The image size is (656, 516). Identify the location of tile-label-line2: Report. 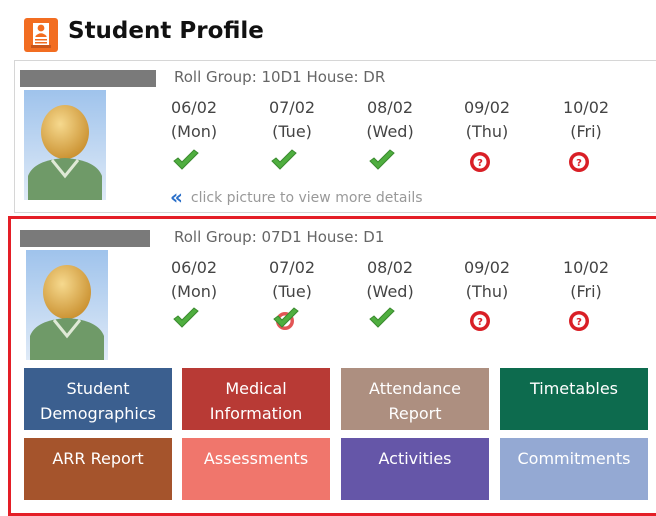
(415, 413).